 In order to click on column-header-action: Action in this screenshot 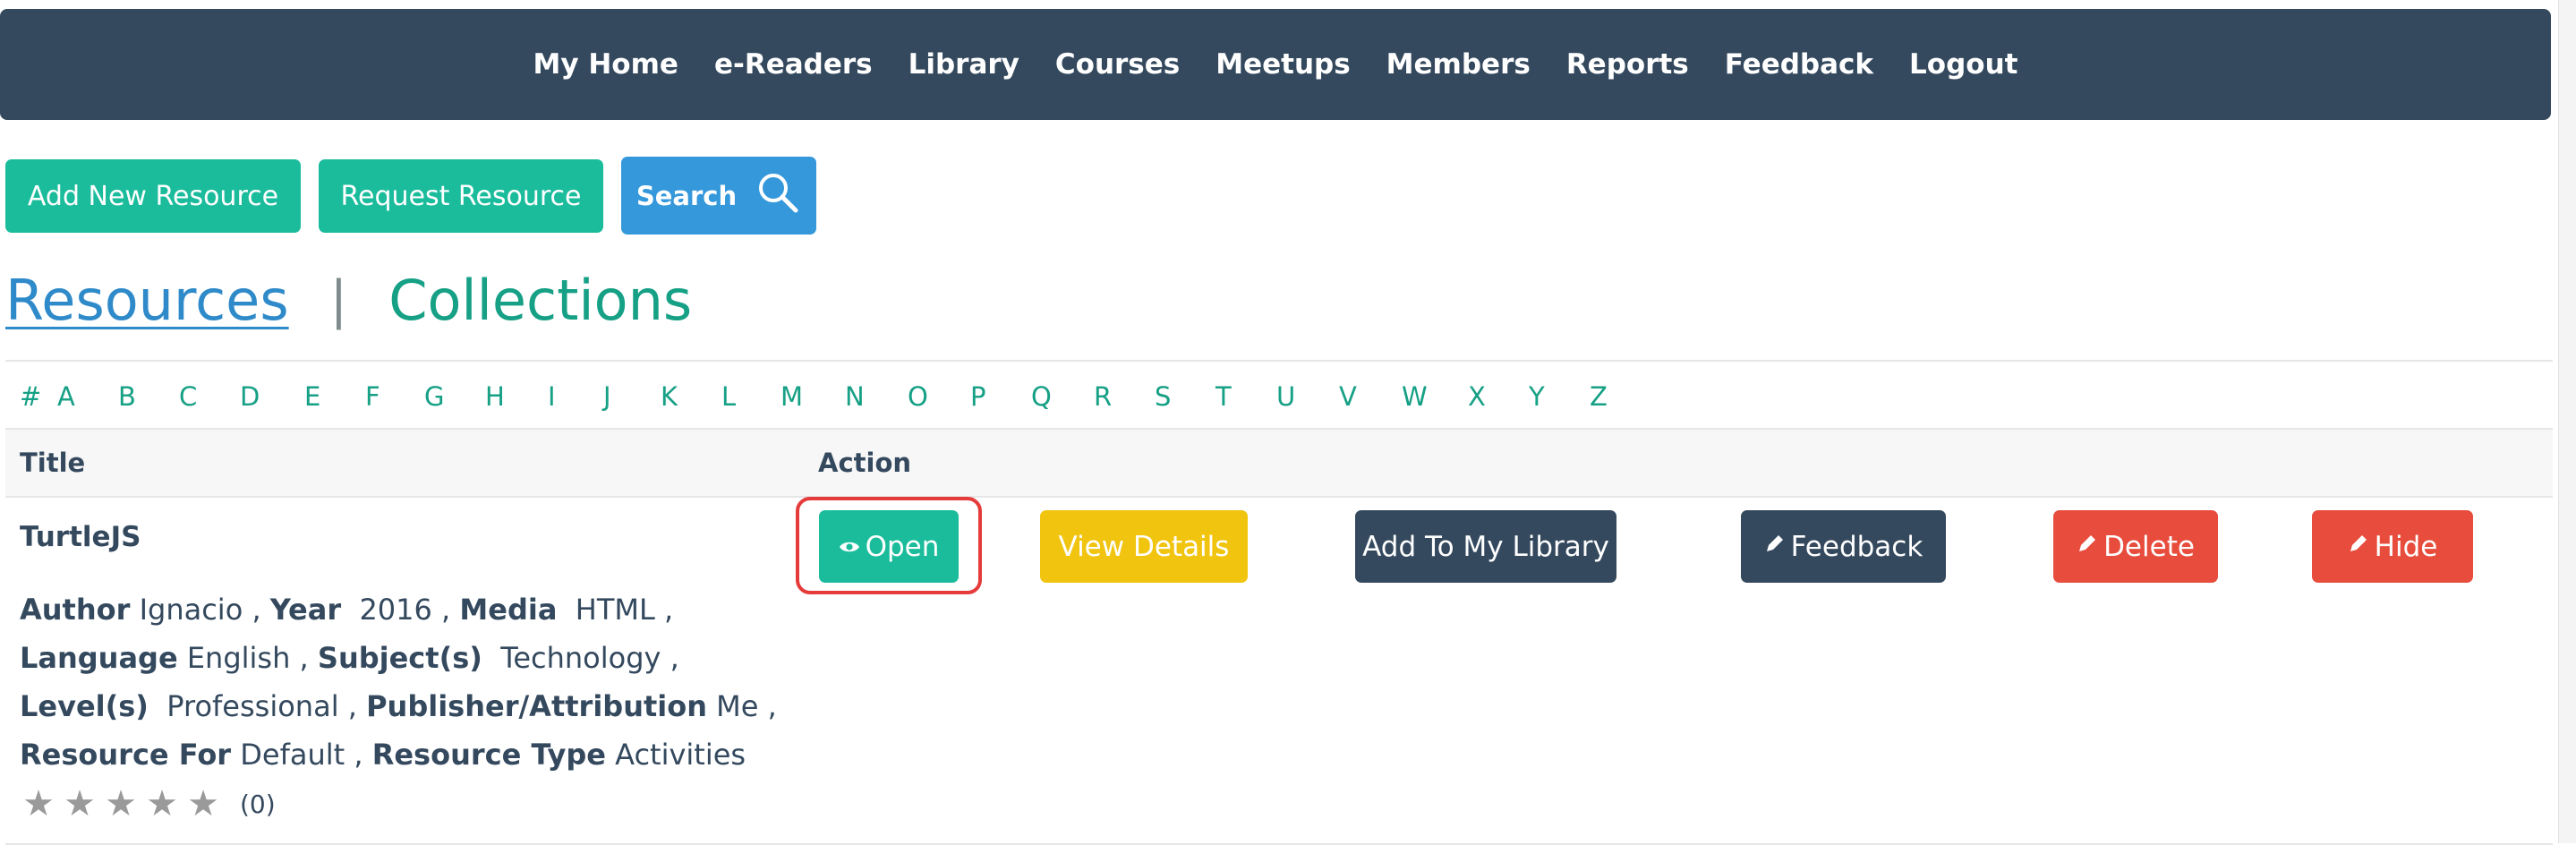, I will do `click(865, 463)`.